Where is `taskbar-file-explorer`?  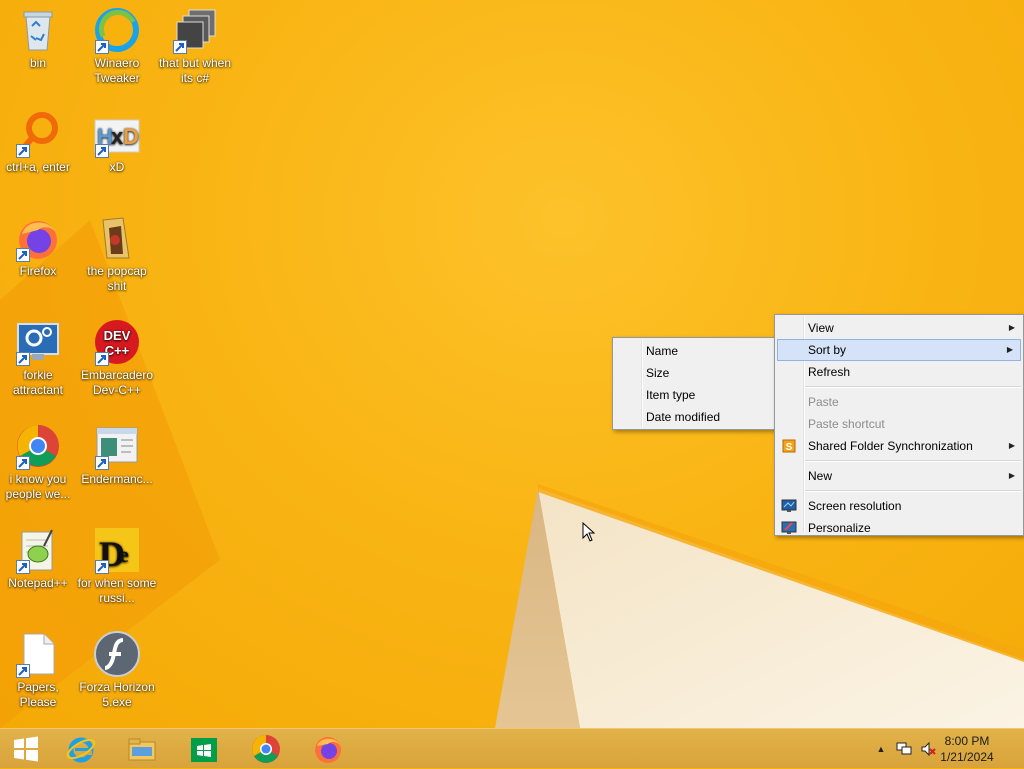
taskbar-file-explorer is located at coordinates (142, 749).